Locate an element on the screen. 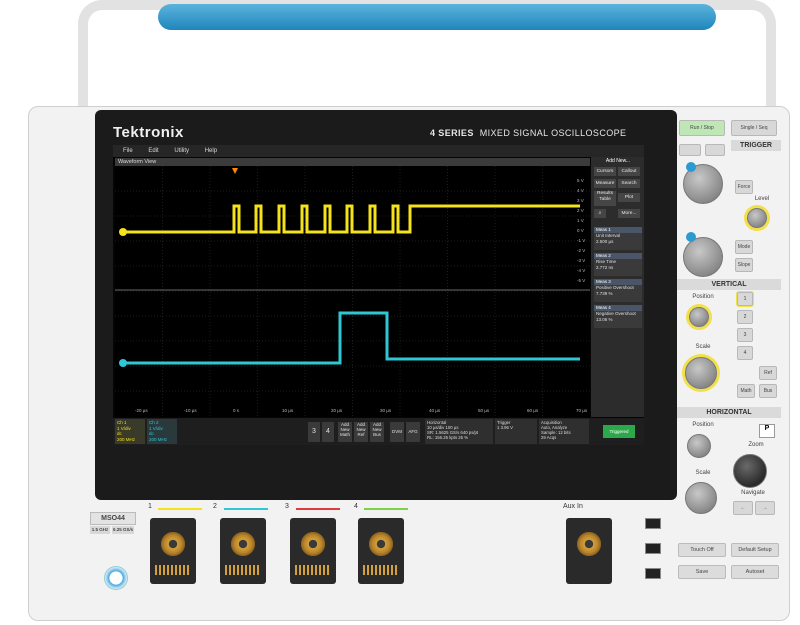 This screenshot has width=800, height=625. cursors-hw-button is located at coordinates (690, 150).